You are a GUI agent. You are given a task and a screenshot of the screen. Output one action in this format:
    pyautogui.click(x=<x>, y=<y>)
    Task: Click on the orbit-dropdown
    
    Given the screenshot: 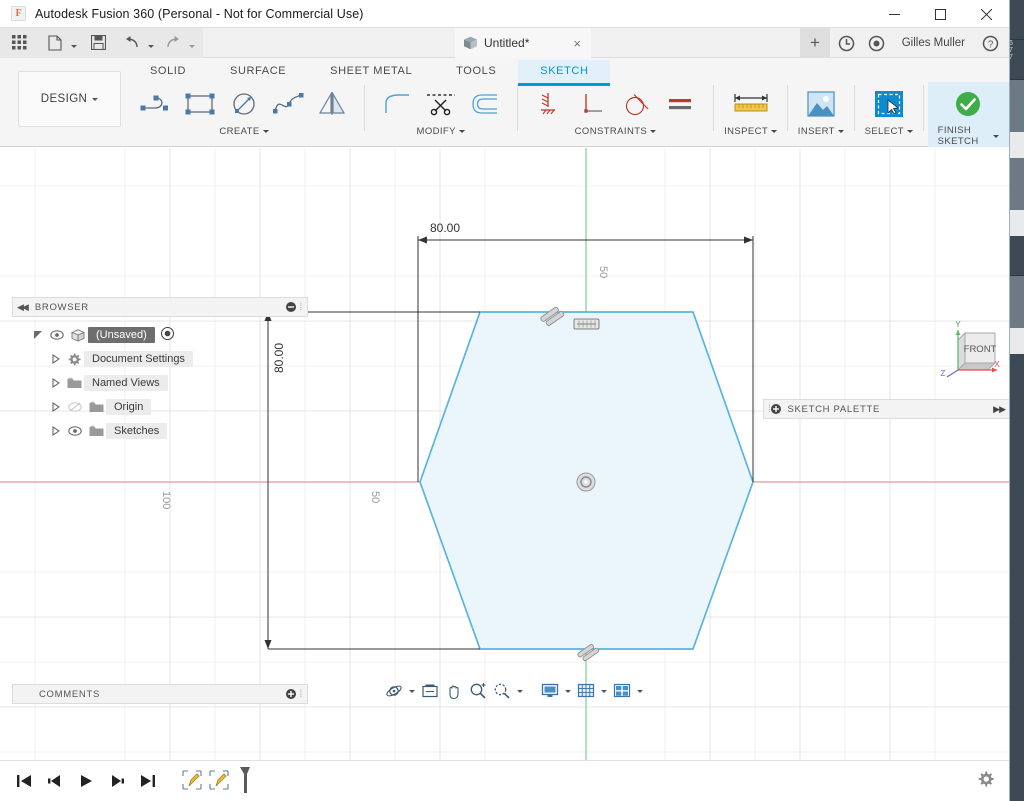 What is the action you would take?
    pyautogui.click(x=412, y=691)
    